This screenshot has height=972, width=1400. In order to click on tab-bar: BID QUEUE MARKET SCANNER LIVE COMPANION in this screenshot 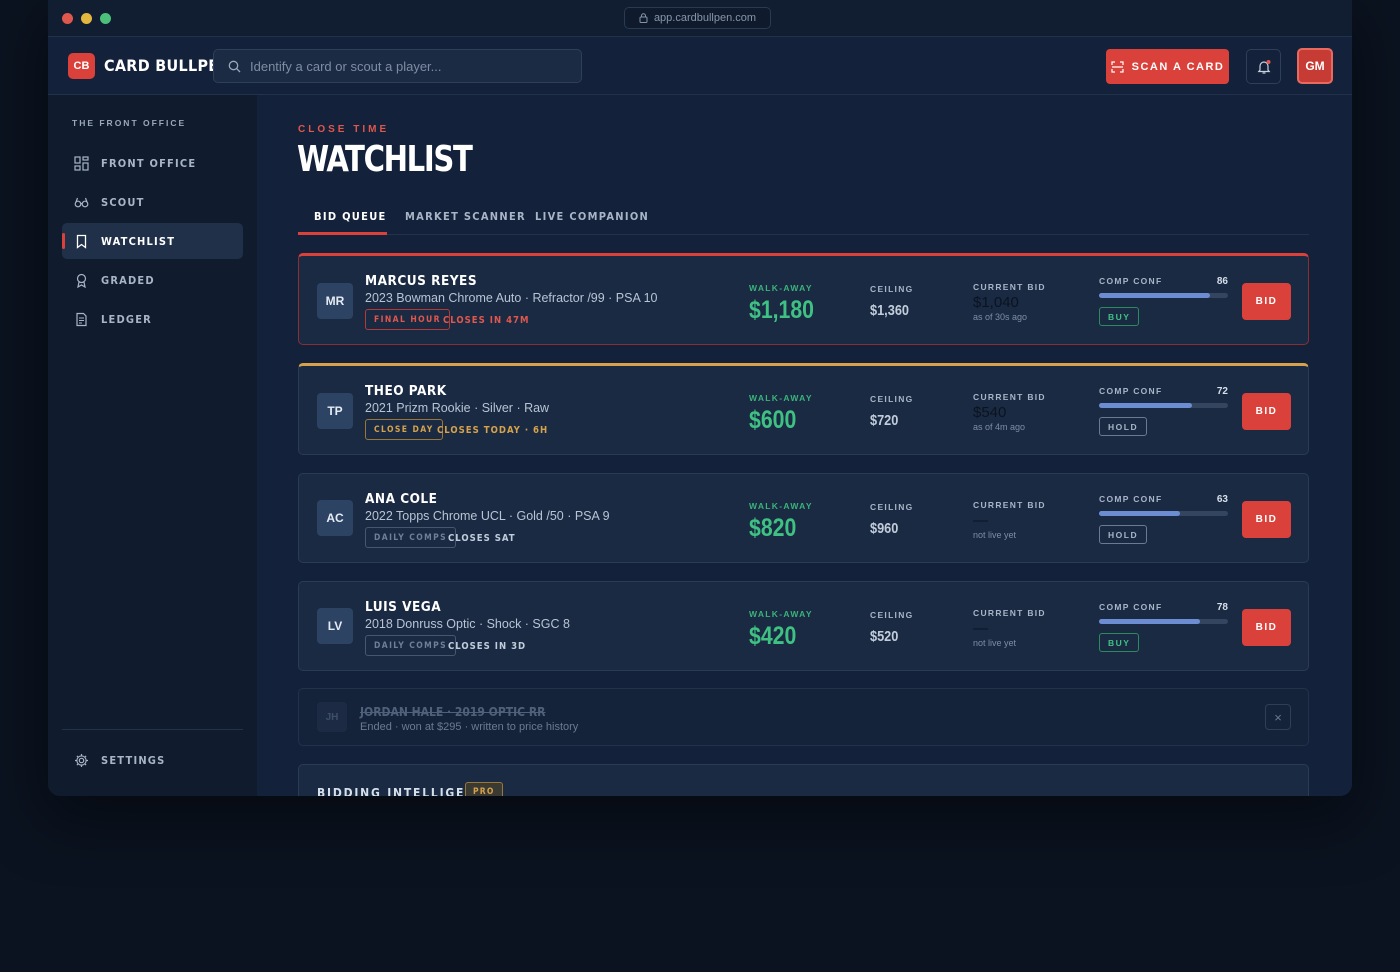, I will do `click(803, 219)`.